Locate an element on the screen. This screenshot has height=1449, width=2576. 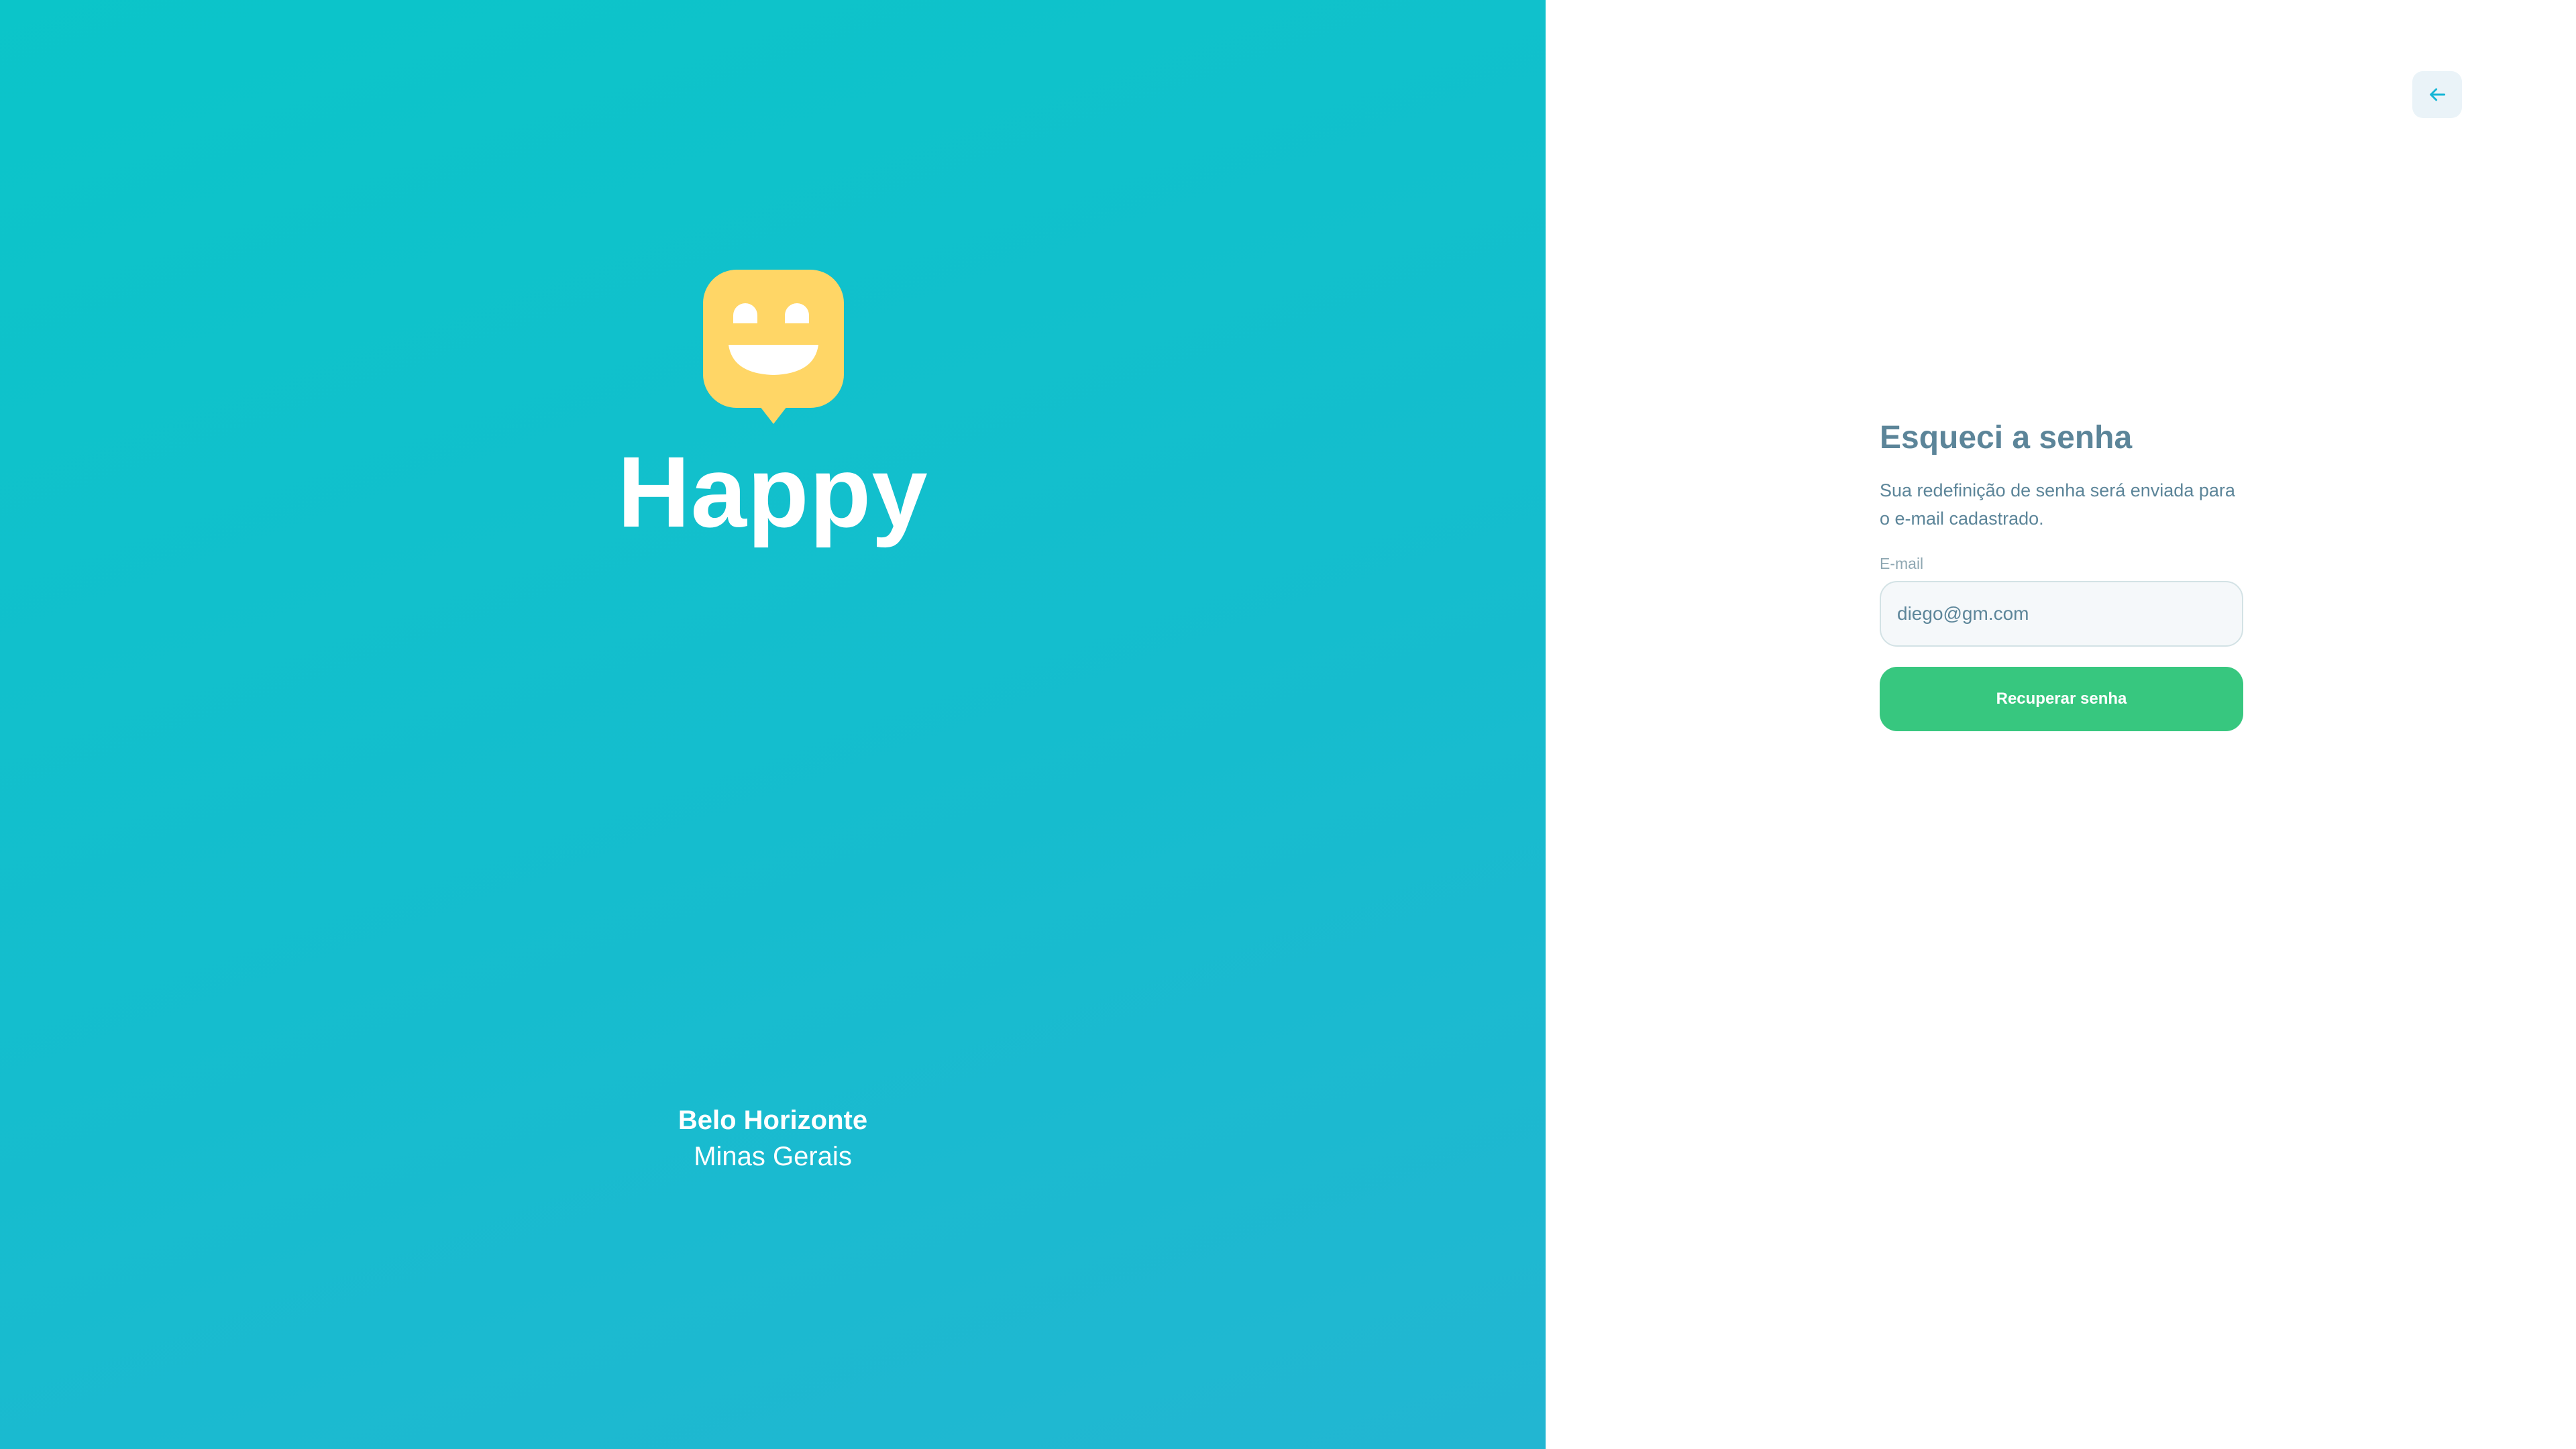
smiley-chat-bubble-icon is located at coordinates (773, 347).